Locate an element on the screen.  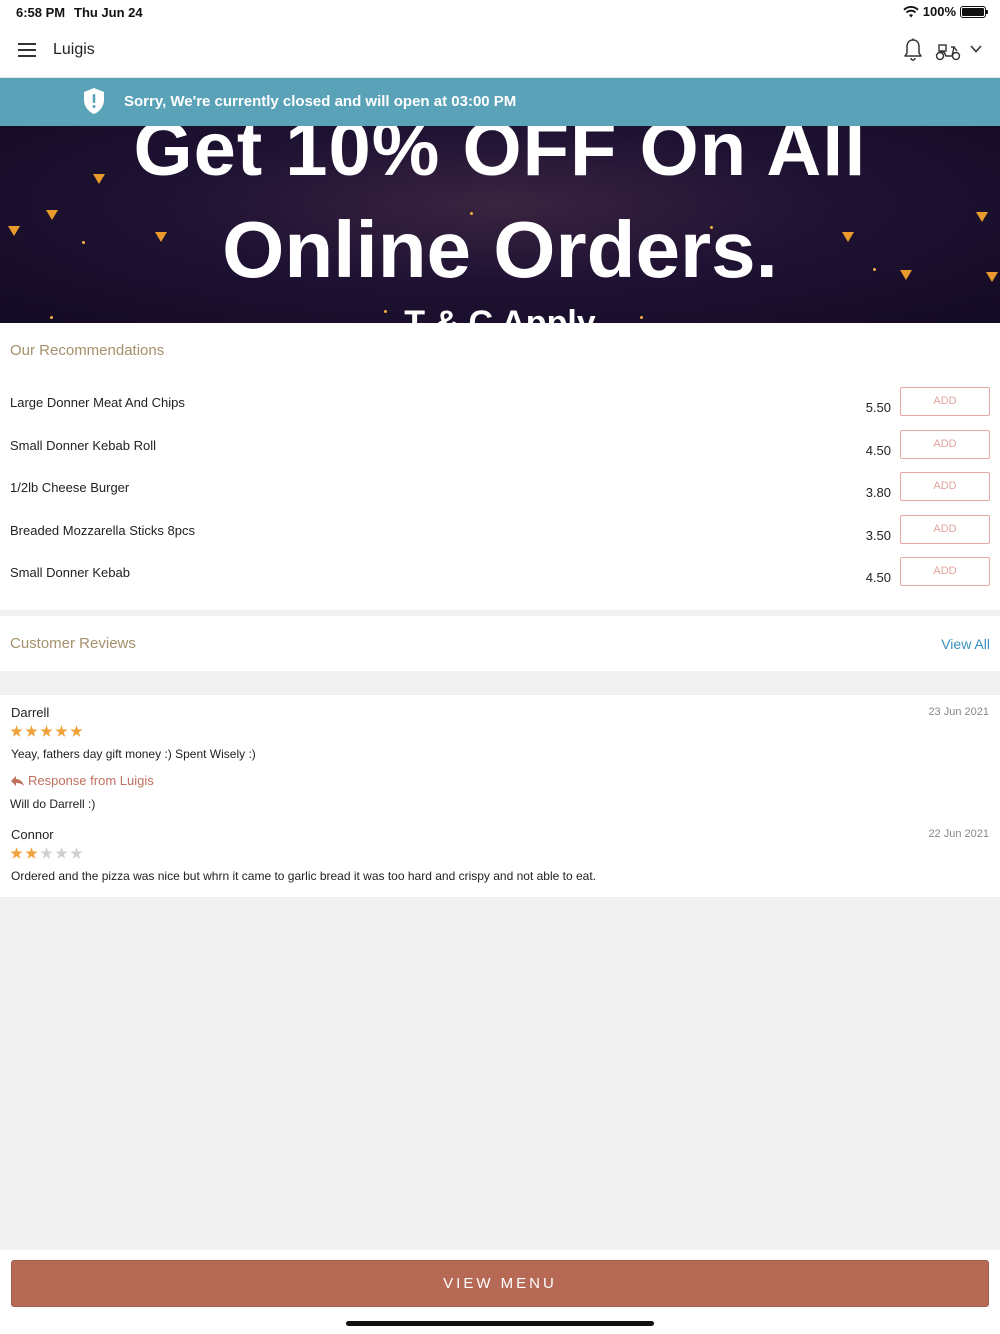
status-right: 100% is located at coordinates (945, 11).